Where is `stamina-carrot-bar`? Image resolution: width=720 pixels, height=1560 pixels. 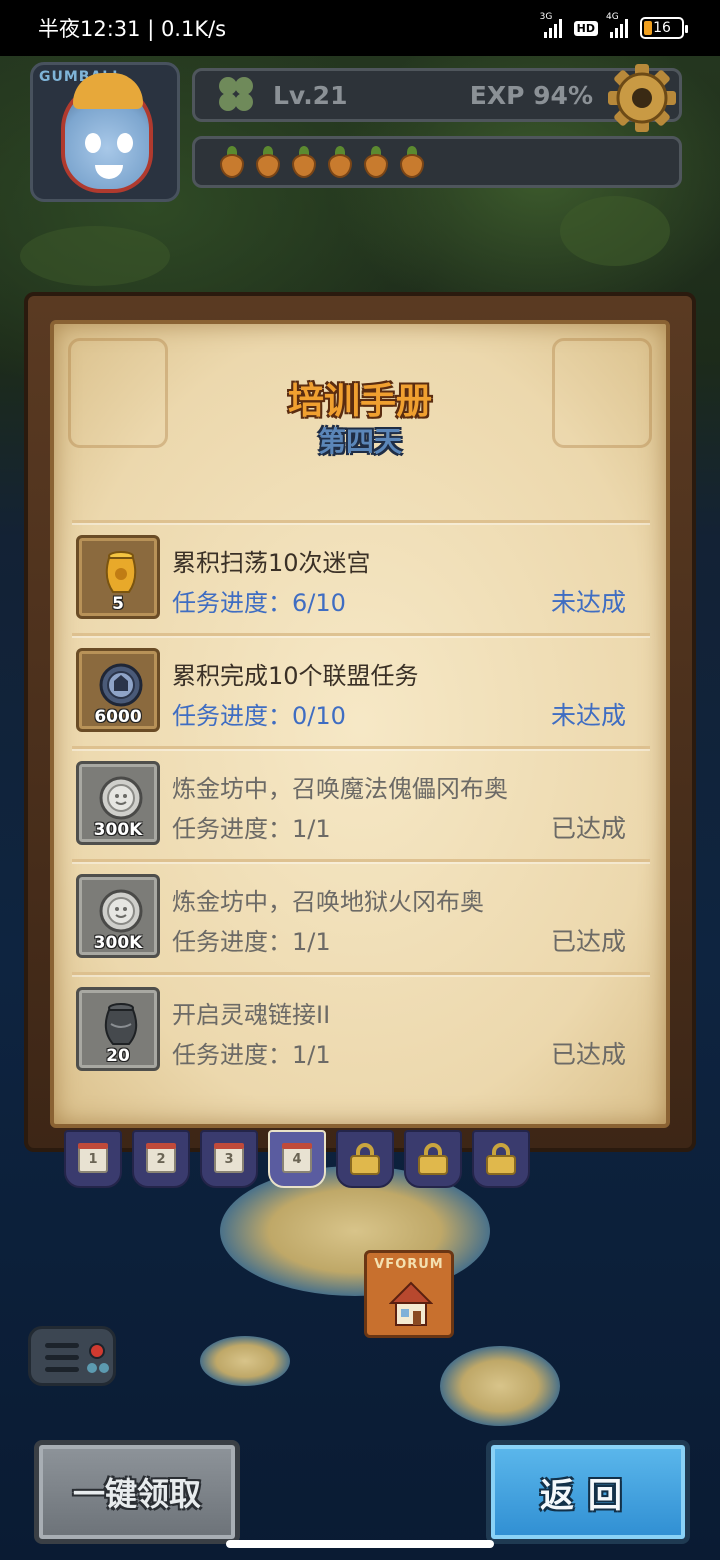
stamina-carrot-bar is located at coordinates (437, 162).